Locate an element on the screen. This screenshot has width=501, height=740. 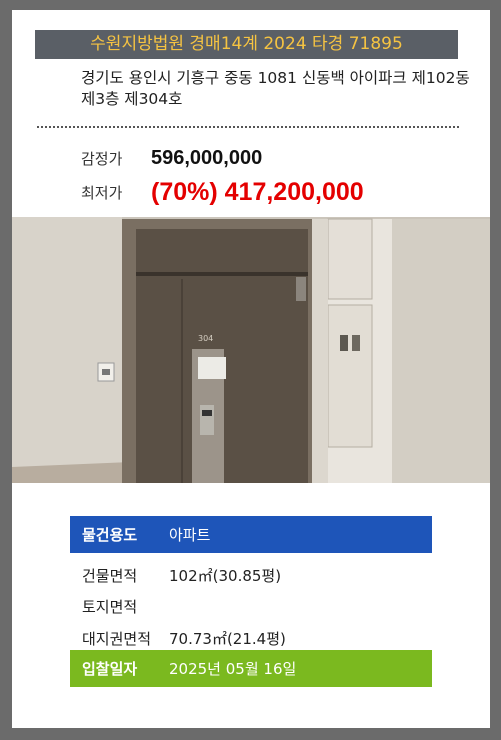
usage-label: 물건용도 is located at coordinates (110, 535).